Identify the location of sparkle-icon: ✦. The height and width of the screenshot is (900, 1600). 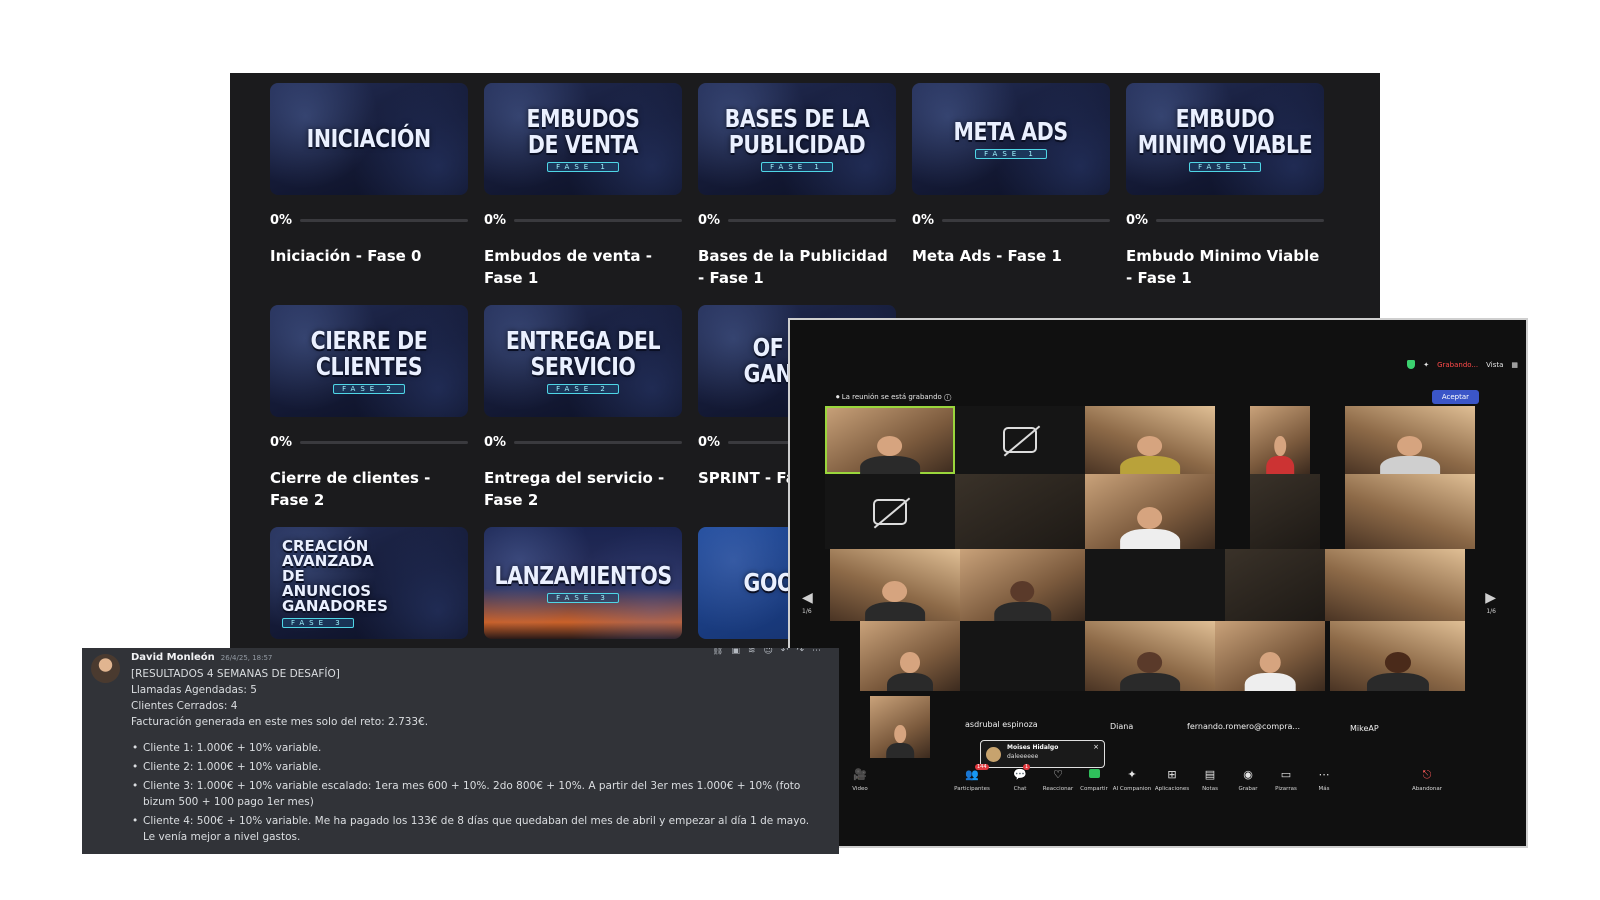
(1426, 364).